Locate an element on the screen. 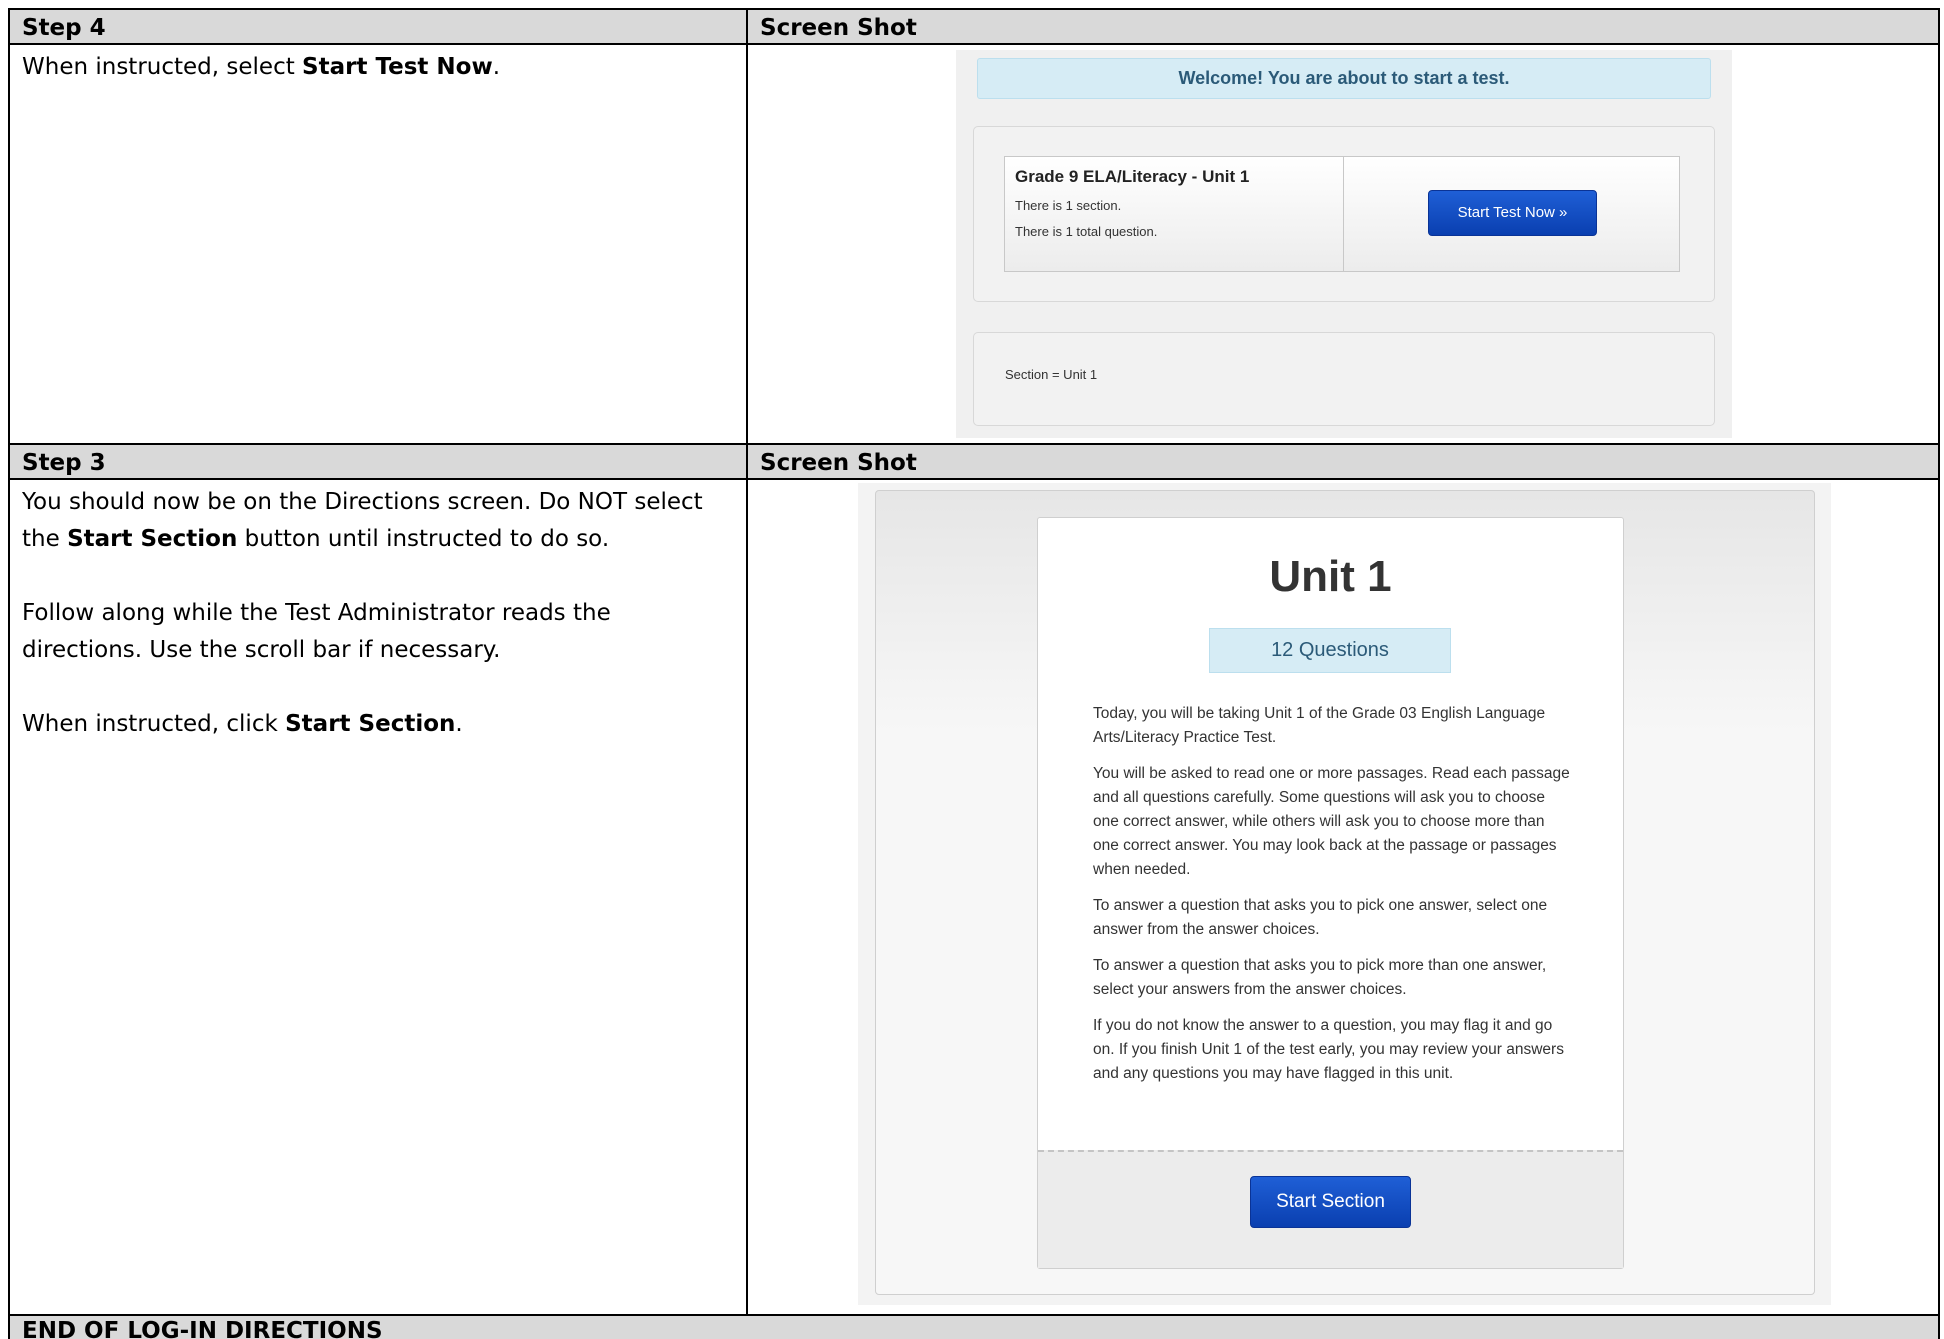  end-of-directions-row: END OF LOG-IN DIRECTIONS is located at coordinates (974, 1326).